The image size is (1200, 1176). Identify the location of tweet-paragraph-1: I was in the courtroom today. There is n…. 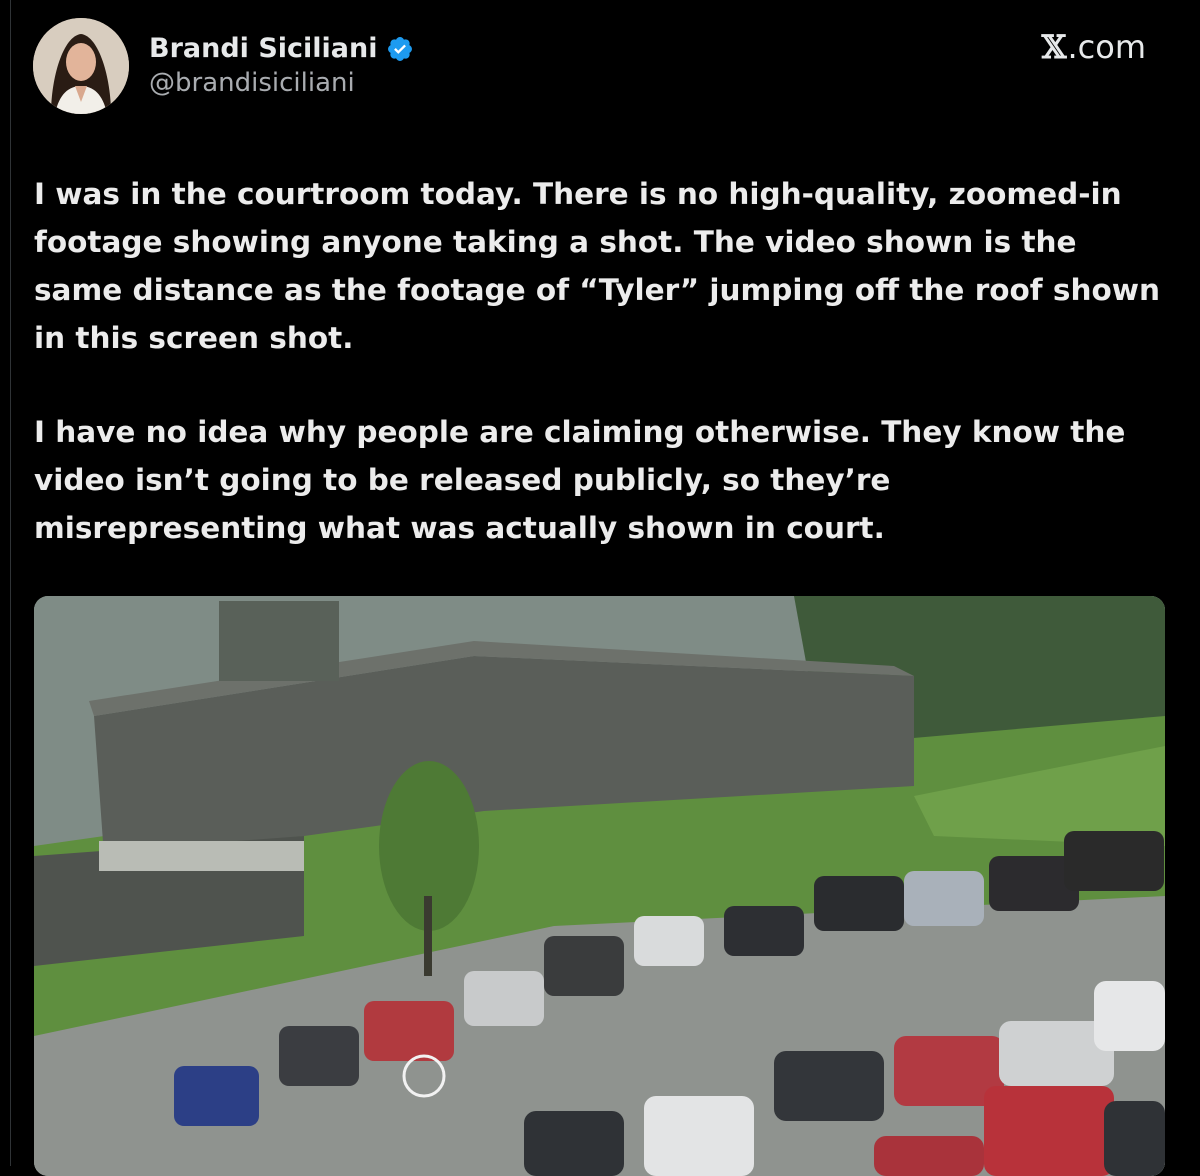
(597, 266).